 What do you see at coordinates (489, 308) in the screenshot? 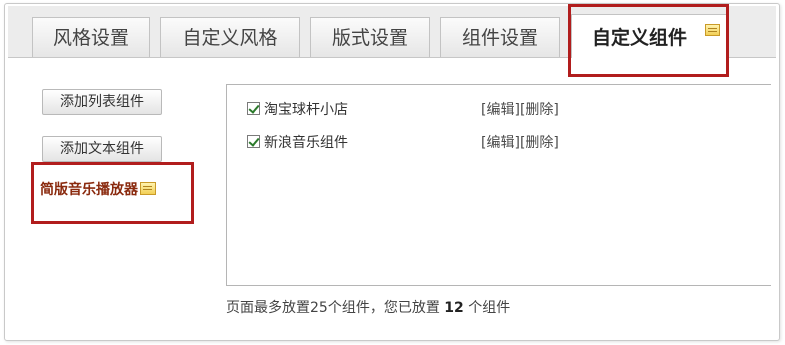
I see `footer-suffix: 个组件` at bounding box center [489, 308].